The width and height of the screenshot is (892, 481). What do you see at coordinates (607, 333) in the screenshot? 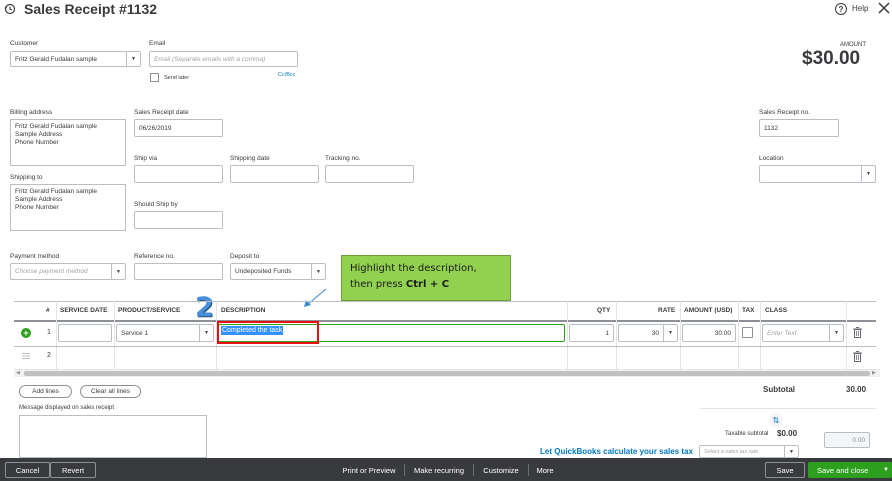
I see `qty-value: 1` at bounding box center [607, 333].